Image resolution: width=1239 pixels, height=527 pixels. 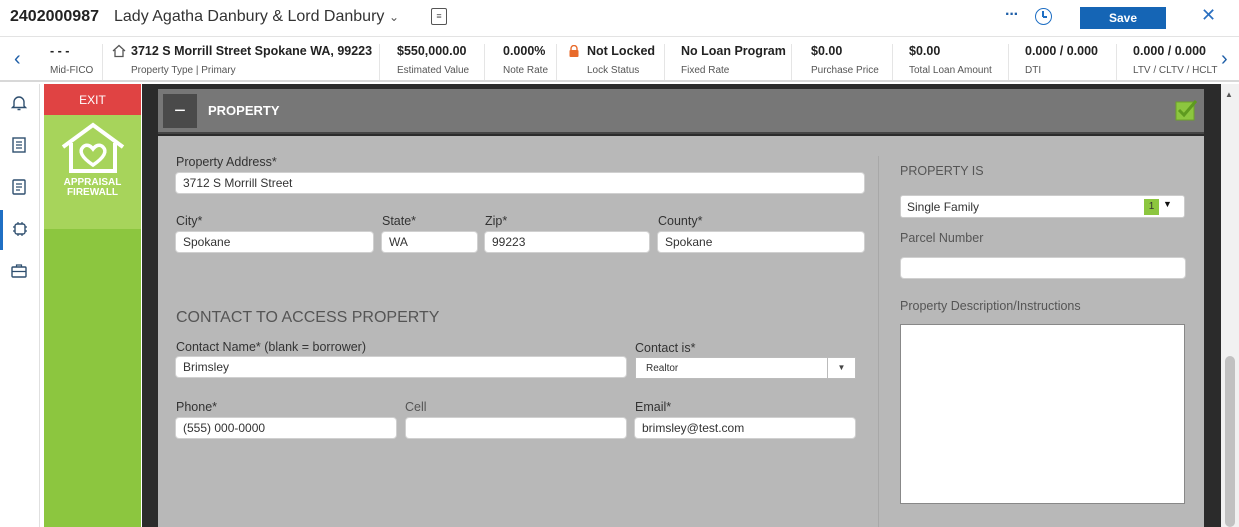 What do you see at coordinates (1208, 15) in the screenshot?
I see `close-icon: ✕` at bounding box center [1208, 15].